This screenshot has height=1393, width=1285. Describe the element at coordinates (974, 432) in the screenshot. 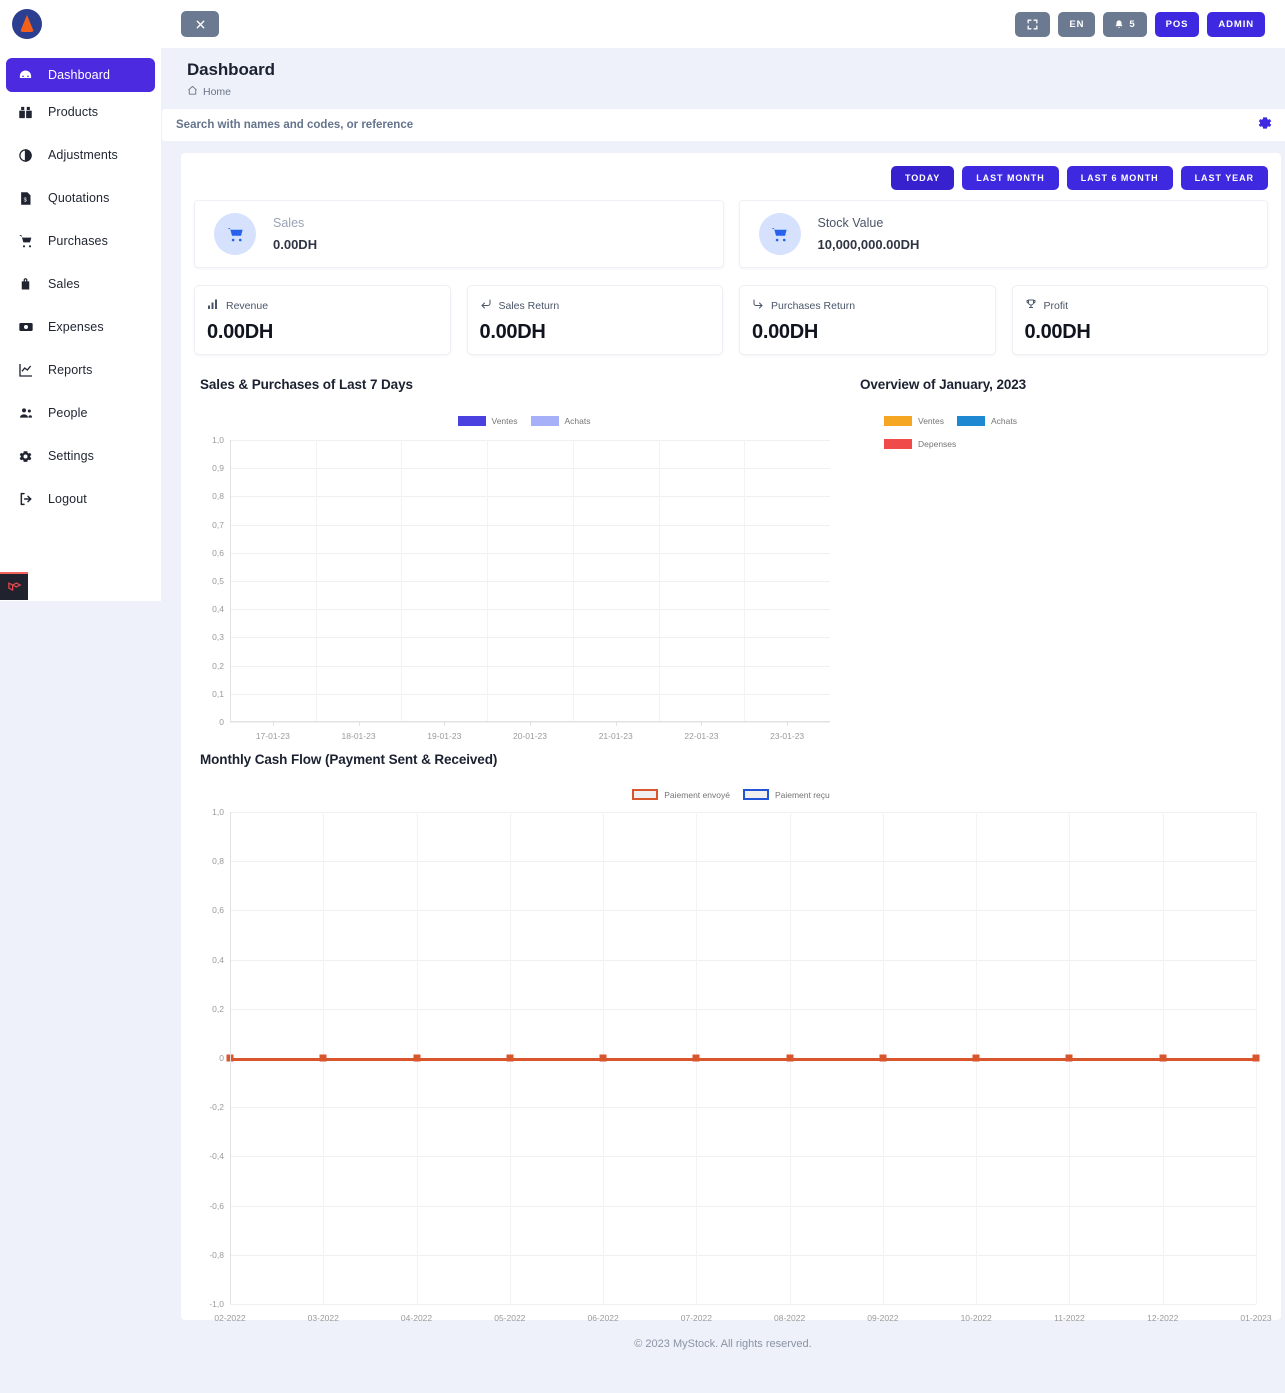

I see `overview-legend: Ventes Achats Depenses` at that location.